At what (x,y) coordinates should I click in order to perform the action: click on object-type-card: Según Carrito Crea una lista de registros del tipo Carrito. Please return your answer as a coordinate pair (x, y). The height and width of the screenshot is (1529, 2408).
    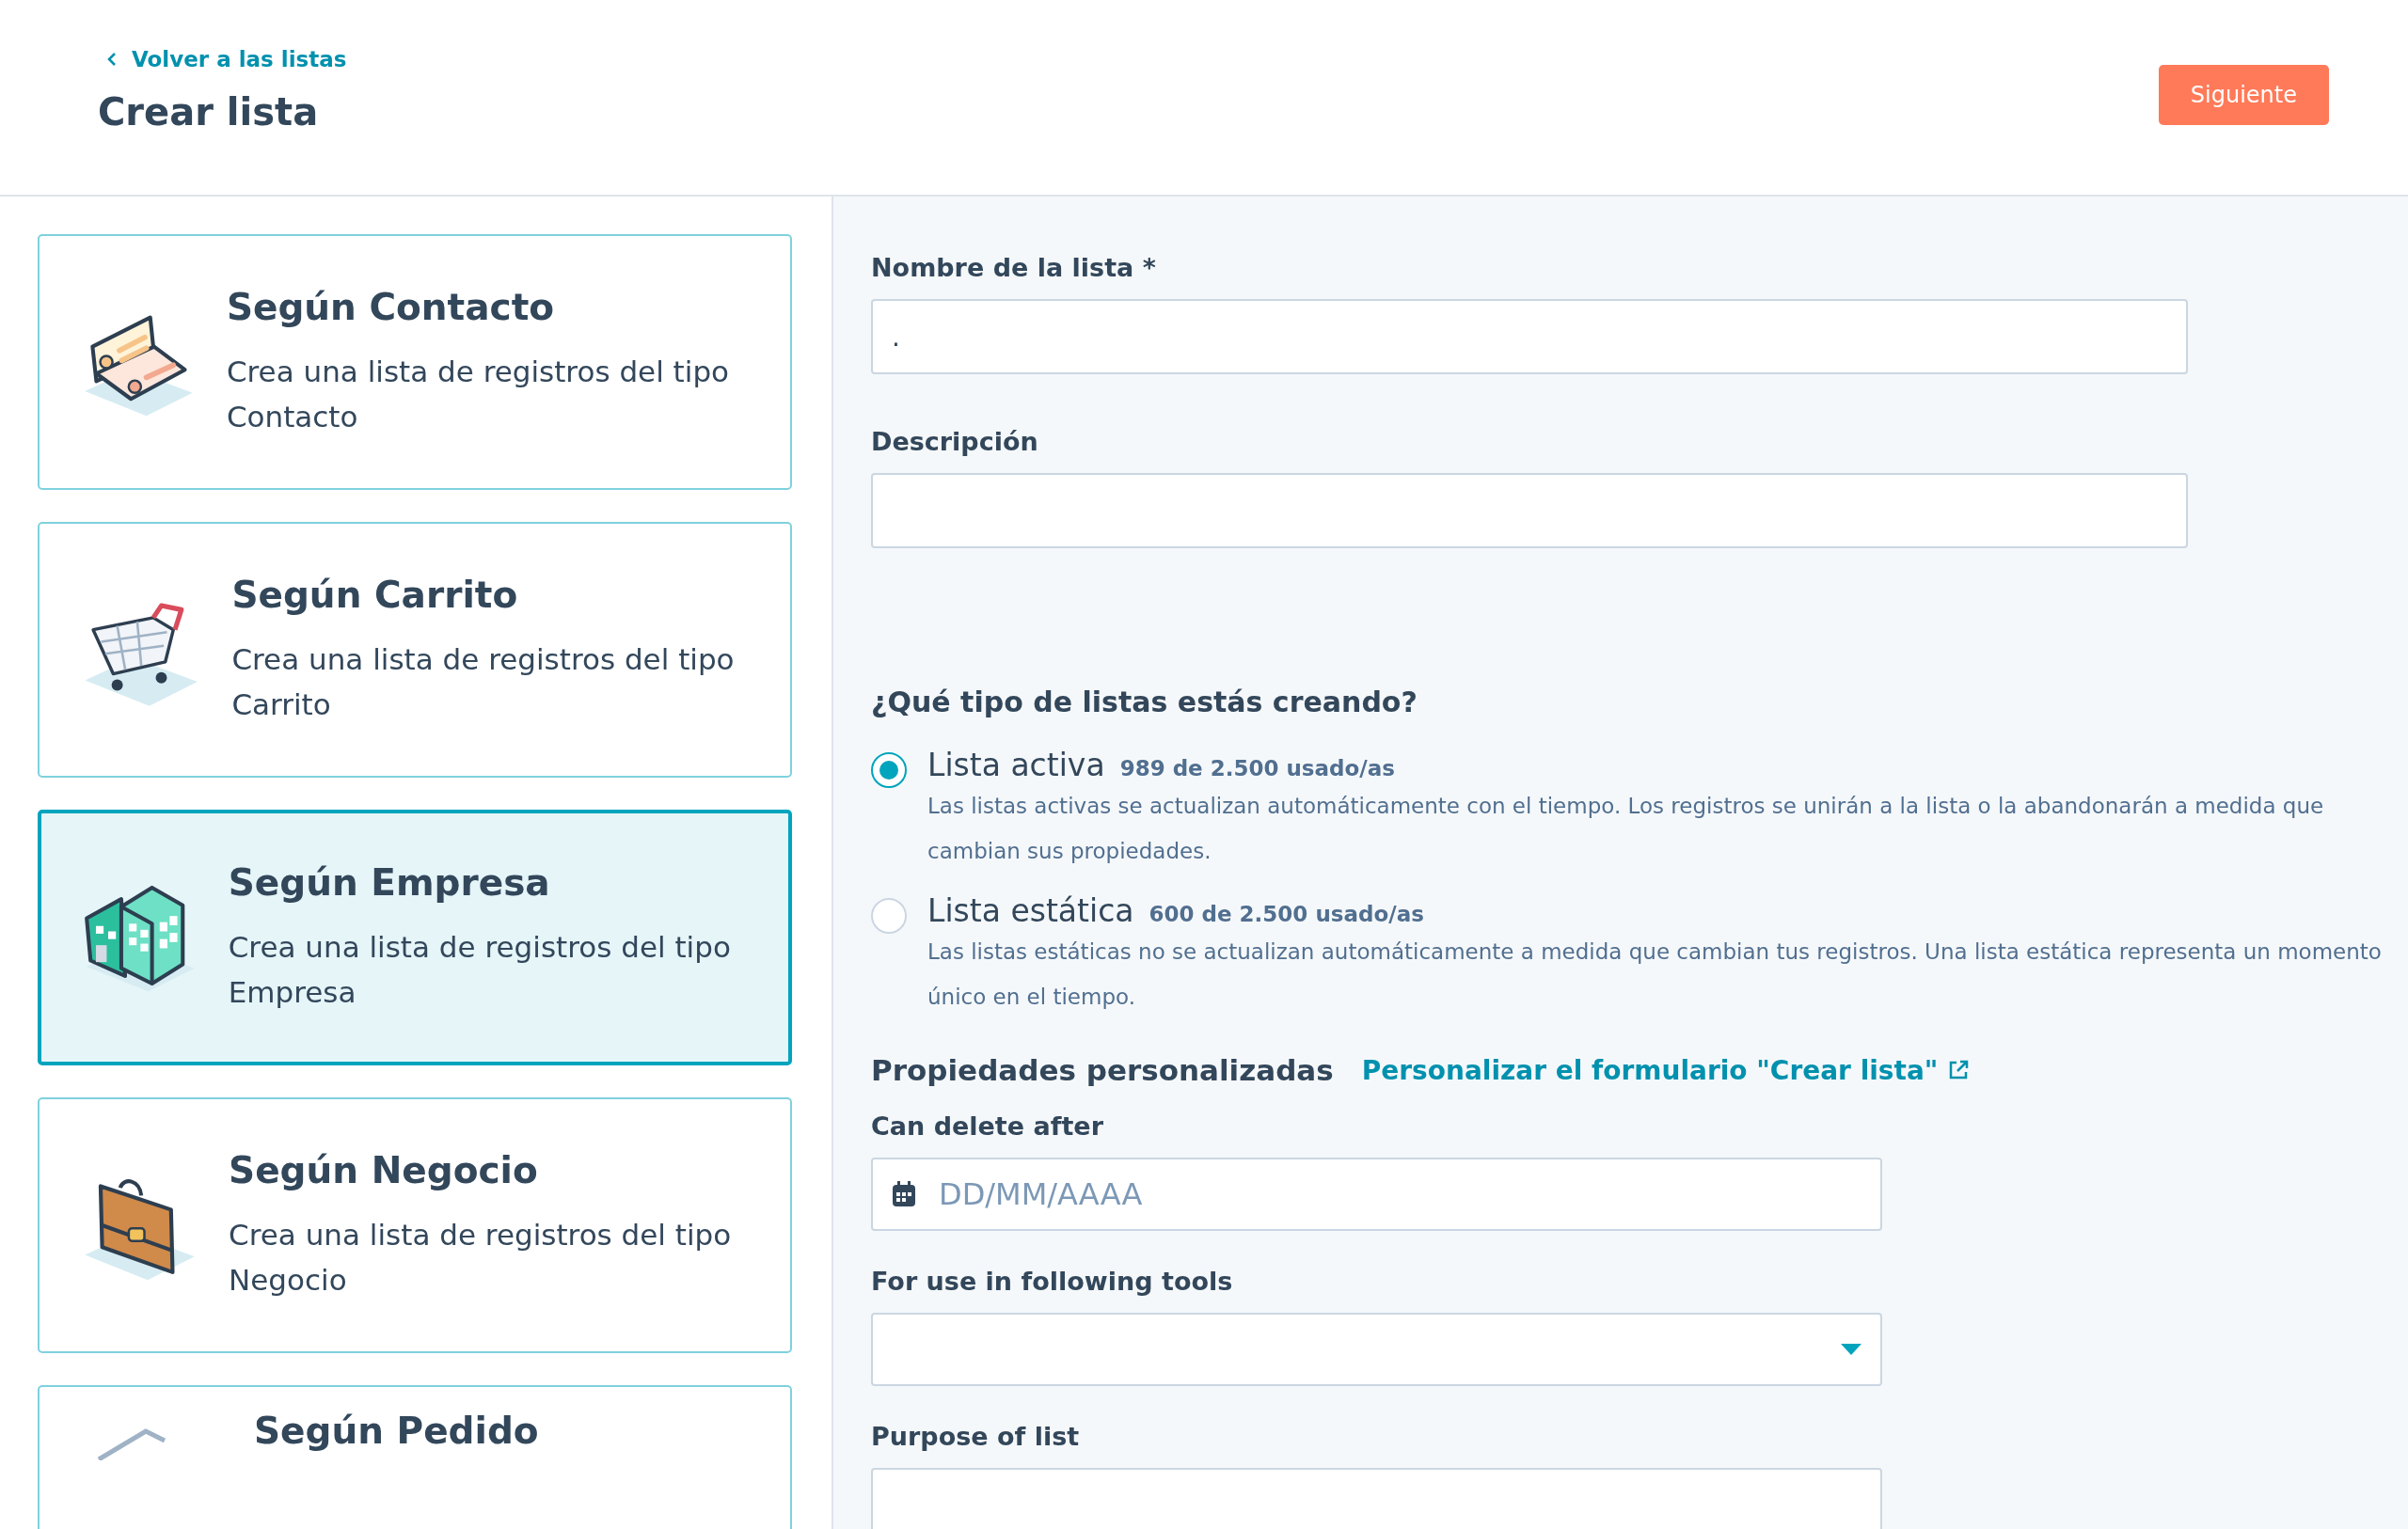
    Looking at the image, I should click on (415, 650).